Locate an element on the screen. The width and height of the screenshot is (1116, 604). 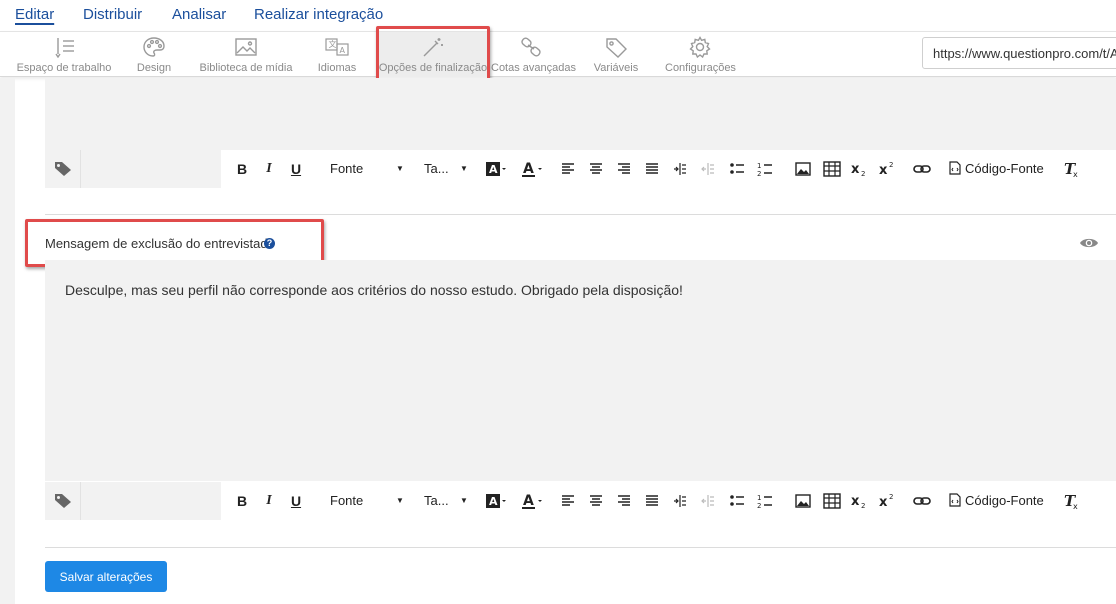
help-icon: ? is located at coordinates (269, 243).